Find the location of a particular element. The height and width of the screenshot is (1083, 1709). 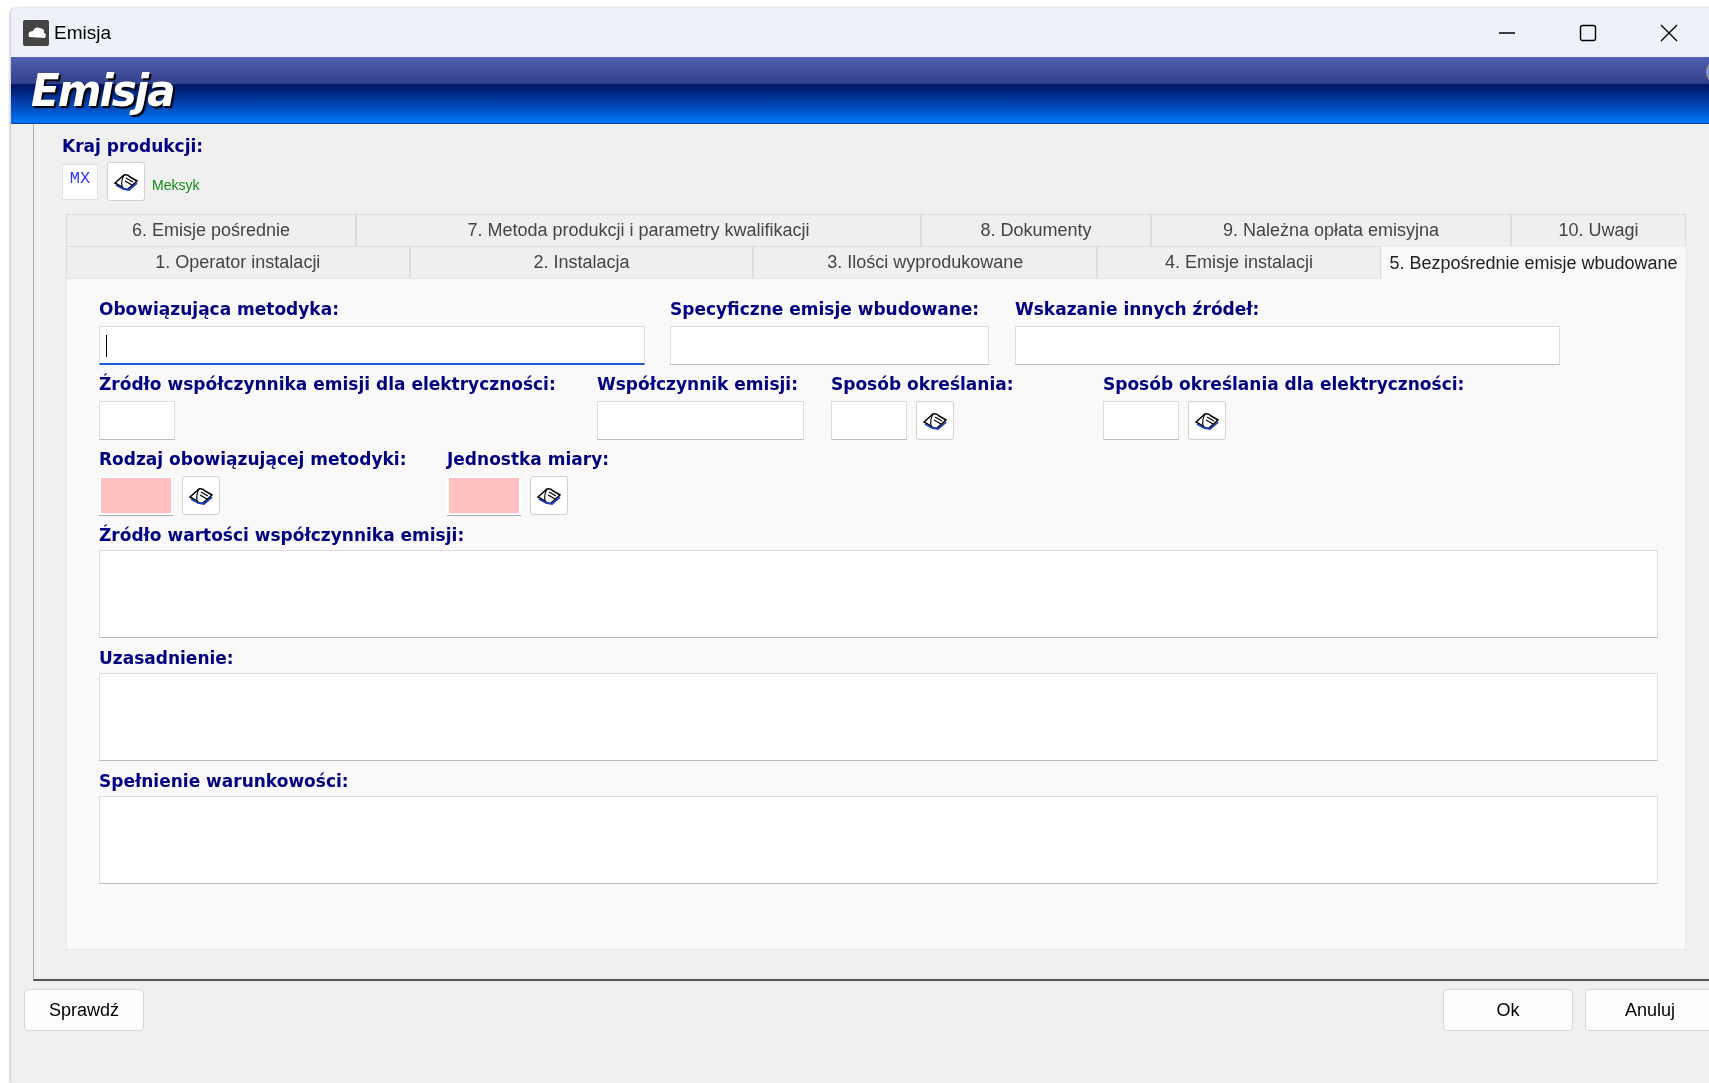

tab: 1. Operator instalacji is located at coordinates (238, 262).